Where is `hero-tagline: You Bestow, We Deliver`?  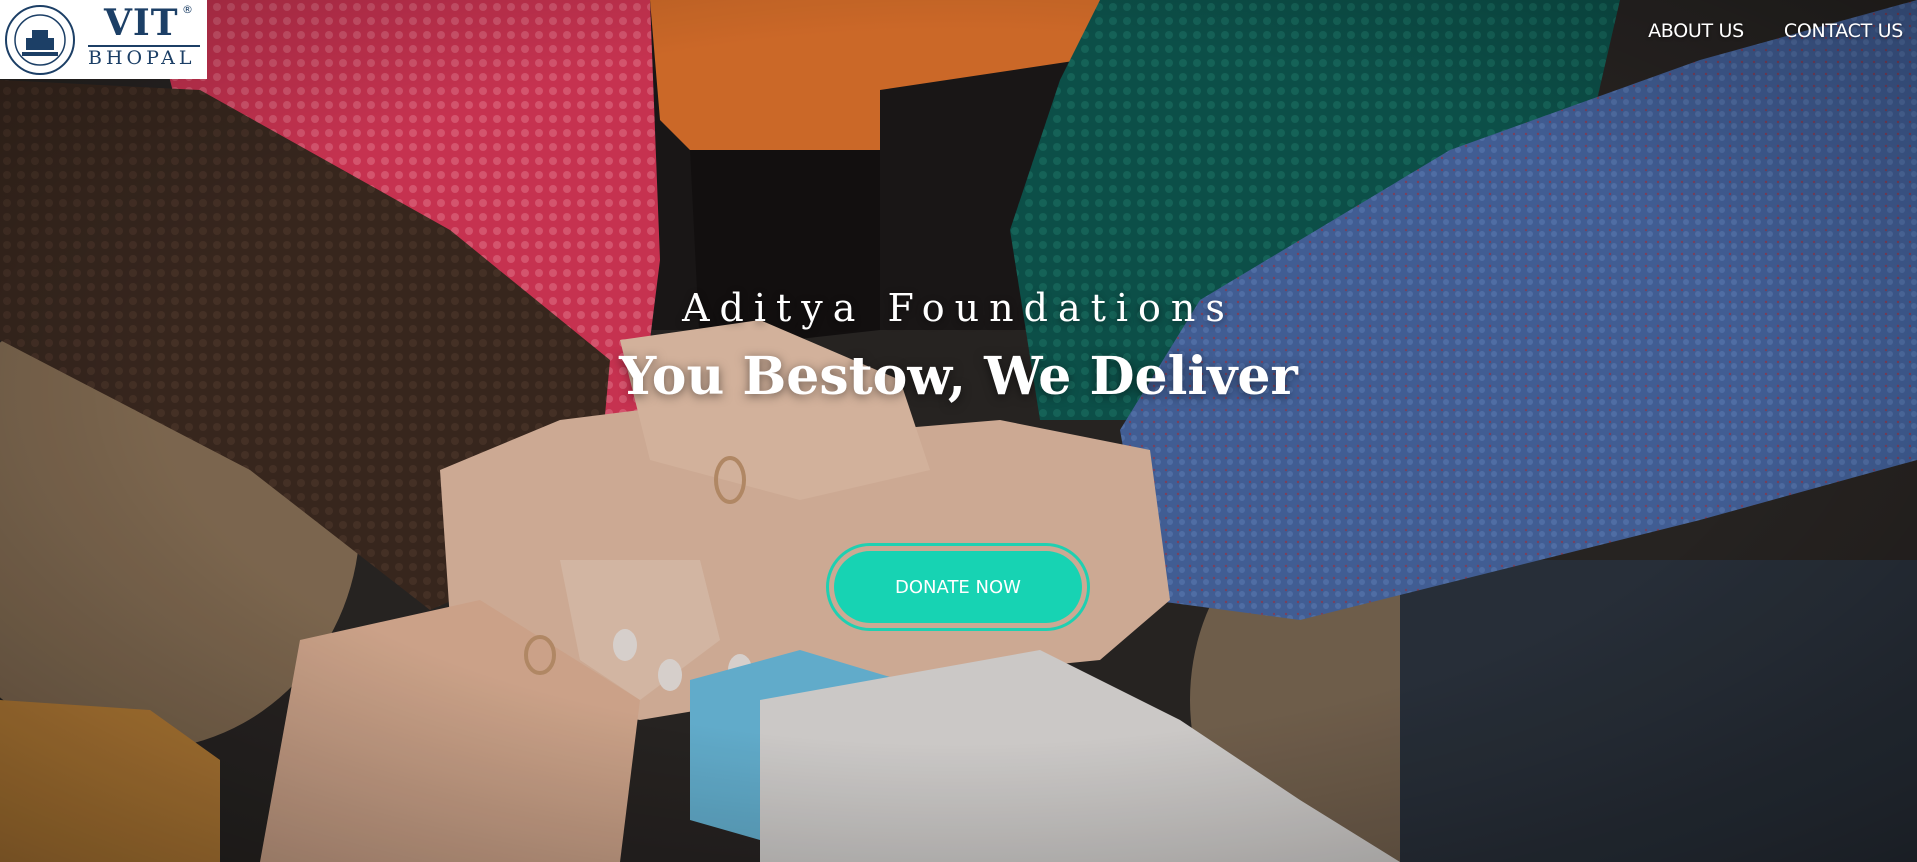 hero-tagline: You Bestow, We Deliver is located at coordinates (958, 376).